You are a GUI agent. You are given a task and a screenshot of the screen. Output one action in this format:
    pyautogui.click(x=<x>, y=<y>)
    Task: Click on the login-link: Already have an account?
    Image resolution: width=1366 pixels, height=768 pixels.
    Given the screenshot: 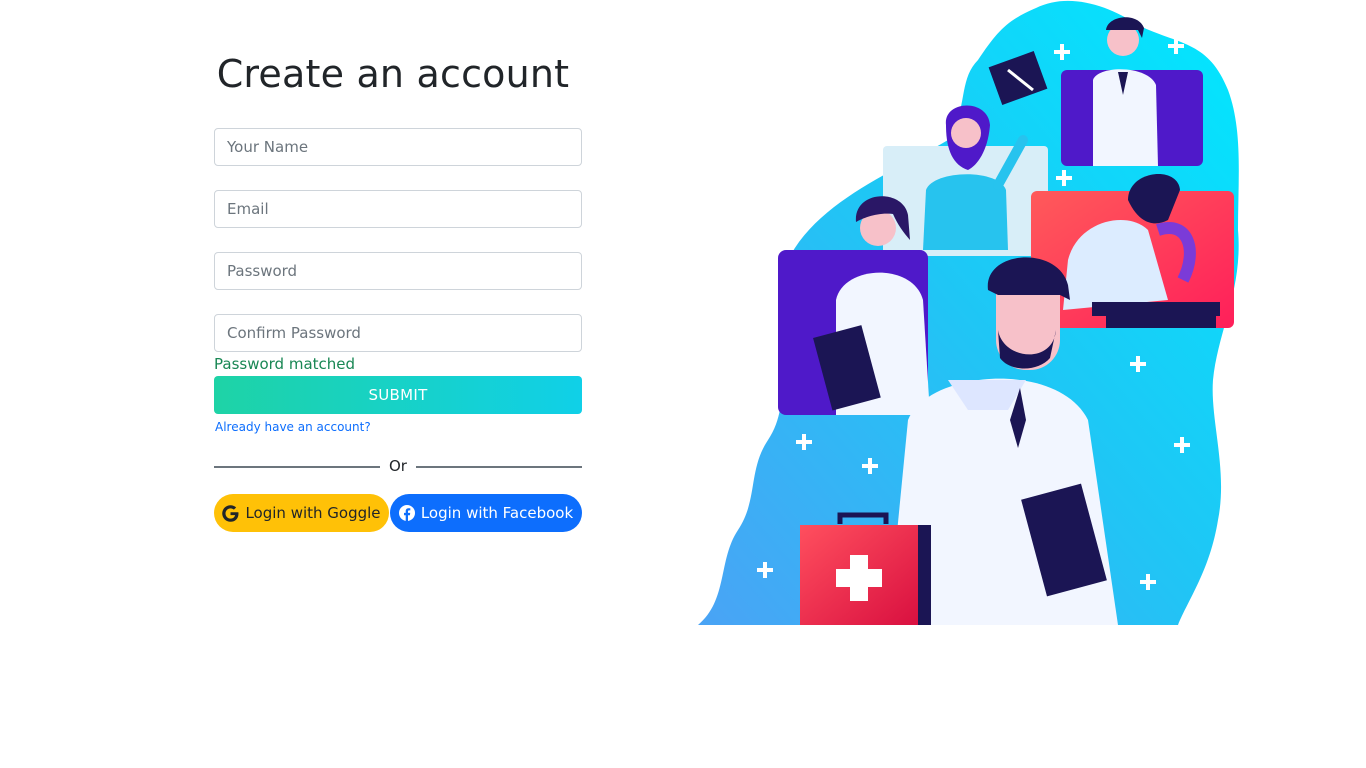 What is the action you would take?
    pyautogui.click(x=293, y=427)
    